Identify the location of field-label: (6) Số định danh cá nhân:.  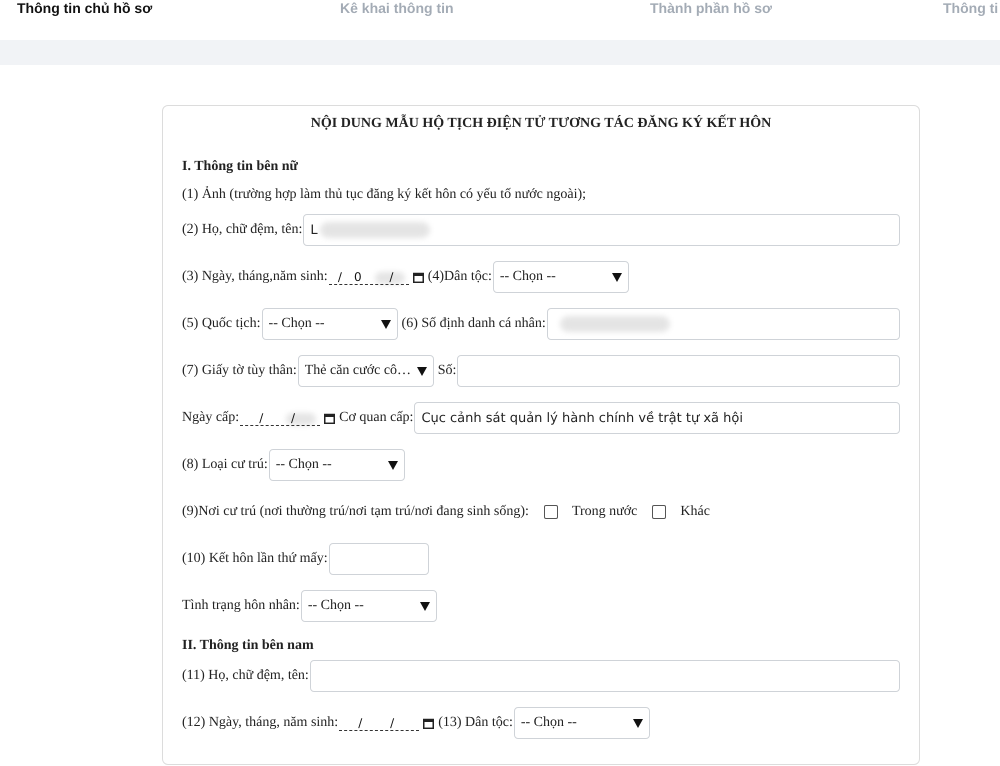
(474, 324).